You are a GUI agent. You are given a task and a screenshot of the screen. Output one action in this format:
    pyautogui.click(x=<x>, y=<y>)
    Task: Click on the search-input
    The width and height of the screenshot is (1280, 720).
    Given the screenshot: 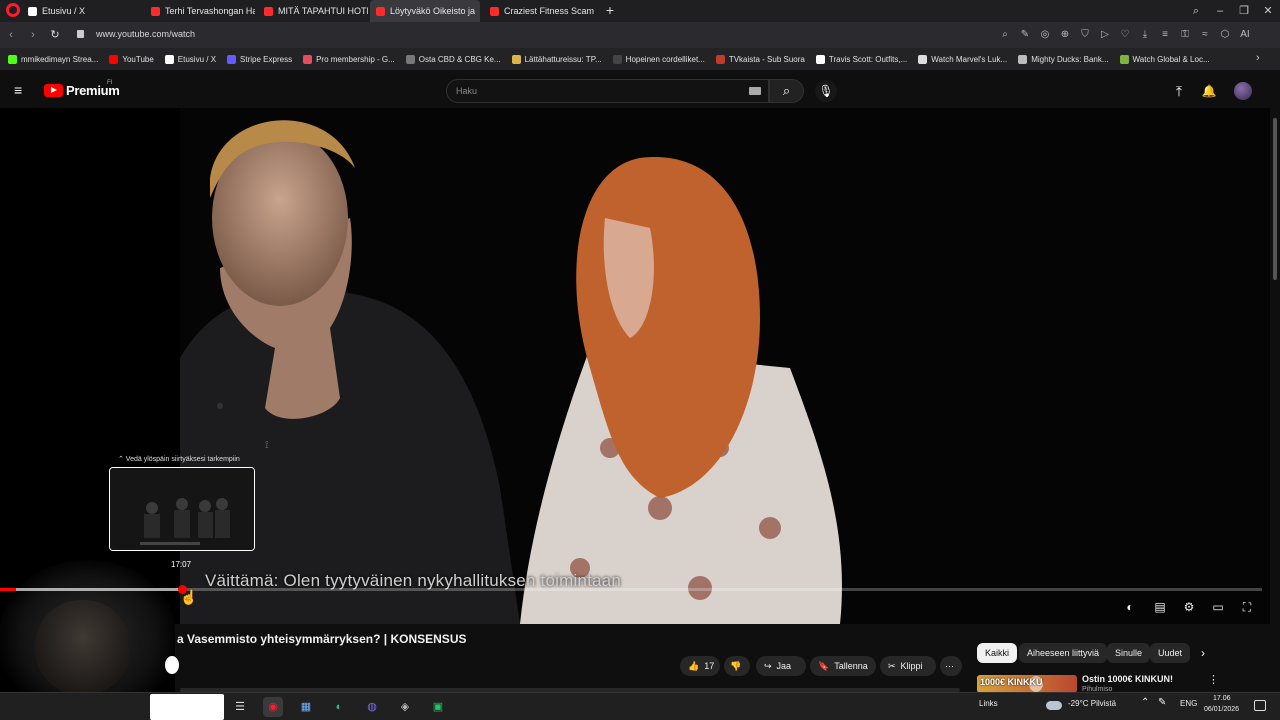 What is the action you would take?
    pyautogui.click(x=607, y=91)
    